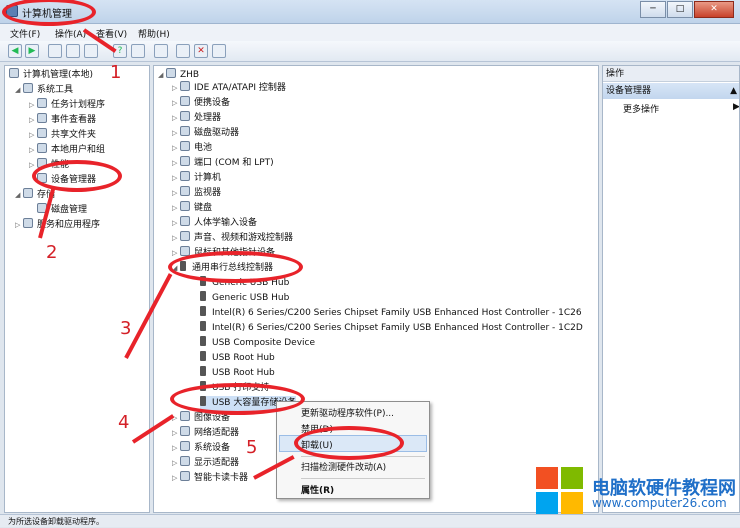 This screenshot has width=740, height=528. I want to click on menu-help: 帮助(H), so click(154, 33).